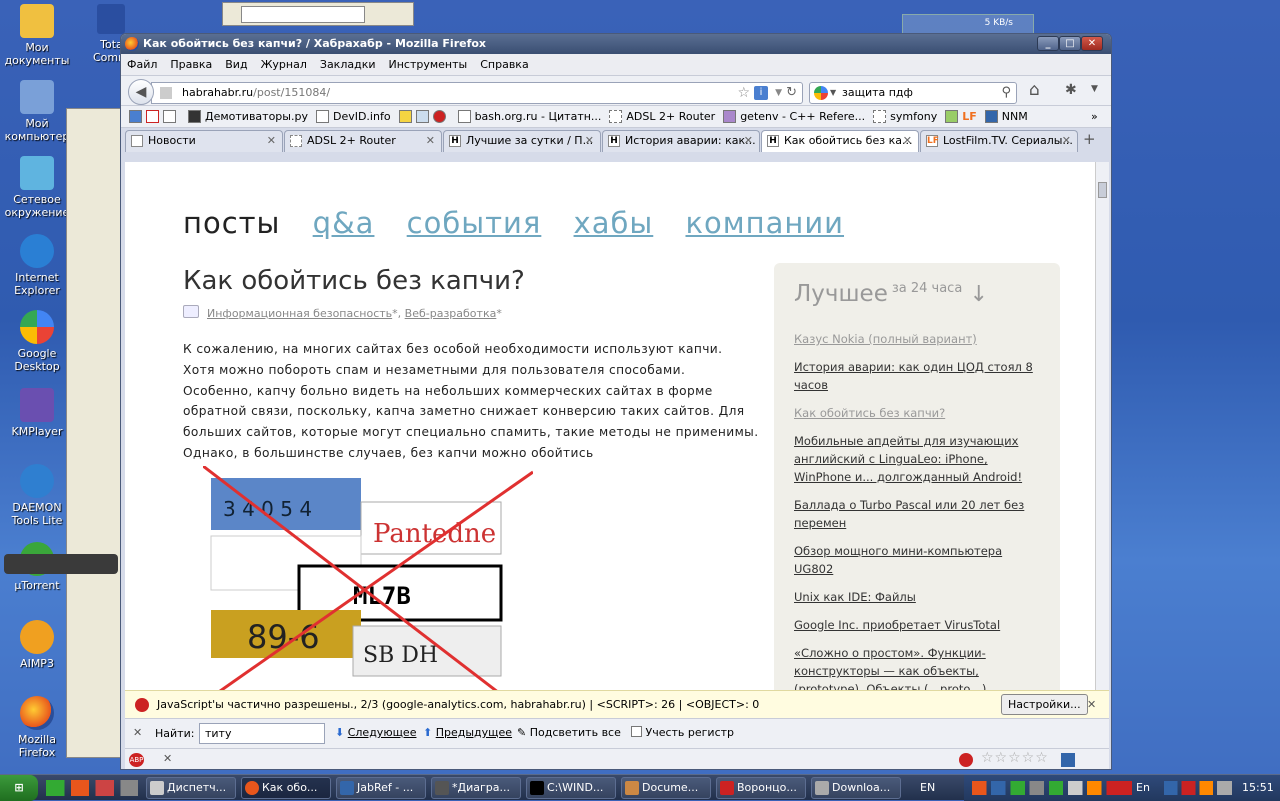 This screenshot has width=1280, height=801. I want to click on my-computer-icon: Мой компьютер, so click(37, 111).